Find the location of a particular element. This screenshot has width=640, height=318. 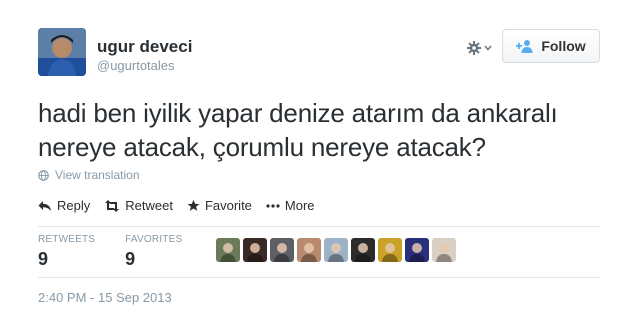

tweet-line: nereye atacak, çorumlu nereye atacak? is located at coordinates (262, 147).